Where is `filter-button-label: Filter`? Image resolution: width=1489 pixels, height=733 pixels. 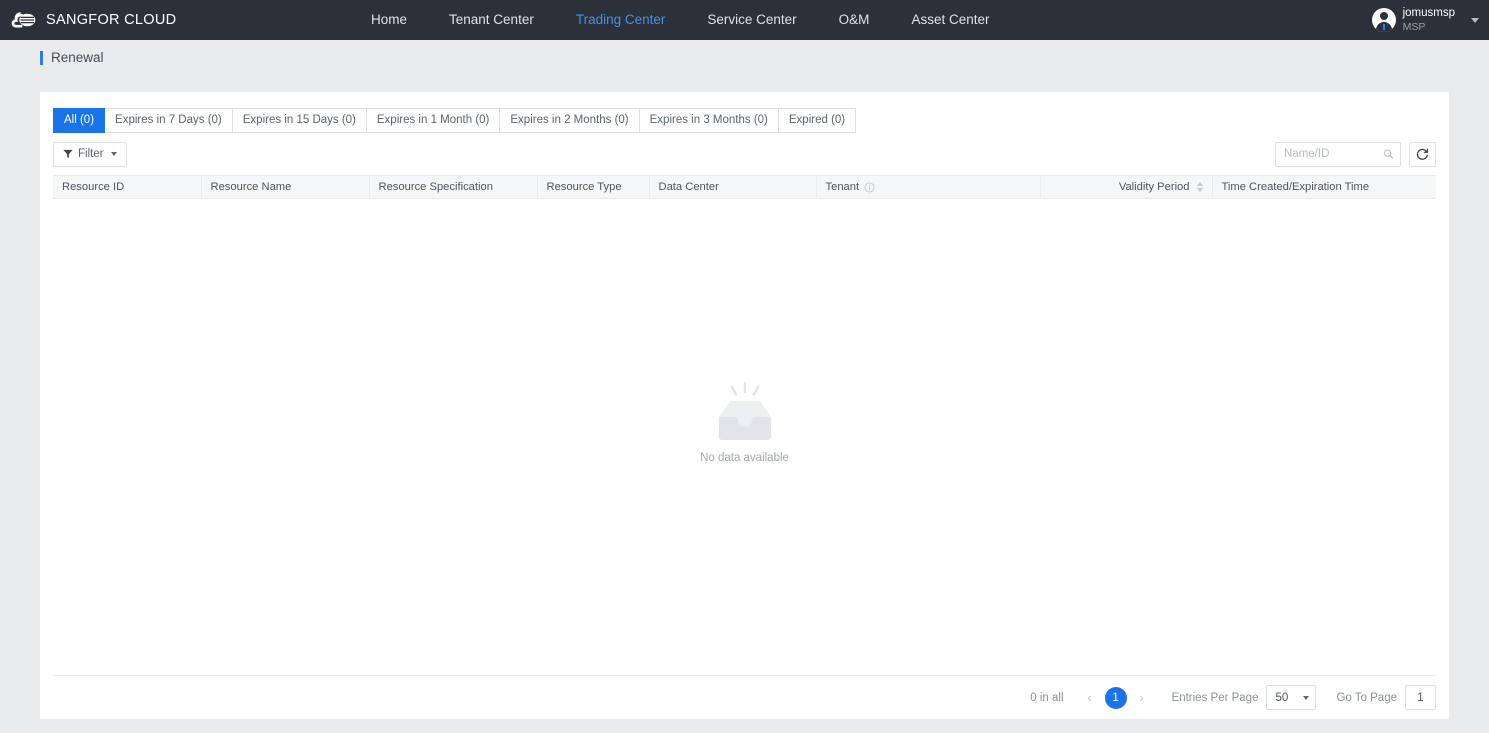
filter-button-label: Filter is located at coordinates (91, 154).